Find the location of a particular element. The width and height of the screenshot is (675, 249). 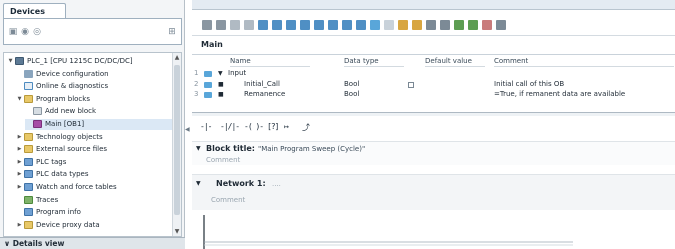

open-icon: ◉ is located at coordinates (25, 32).